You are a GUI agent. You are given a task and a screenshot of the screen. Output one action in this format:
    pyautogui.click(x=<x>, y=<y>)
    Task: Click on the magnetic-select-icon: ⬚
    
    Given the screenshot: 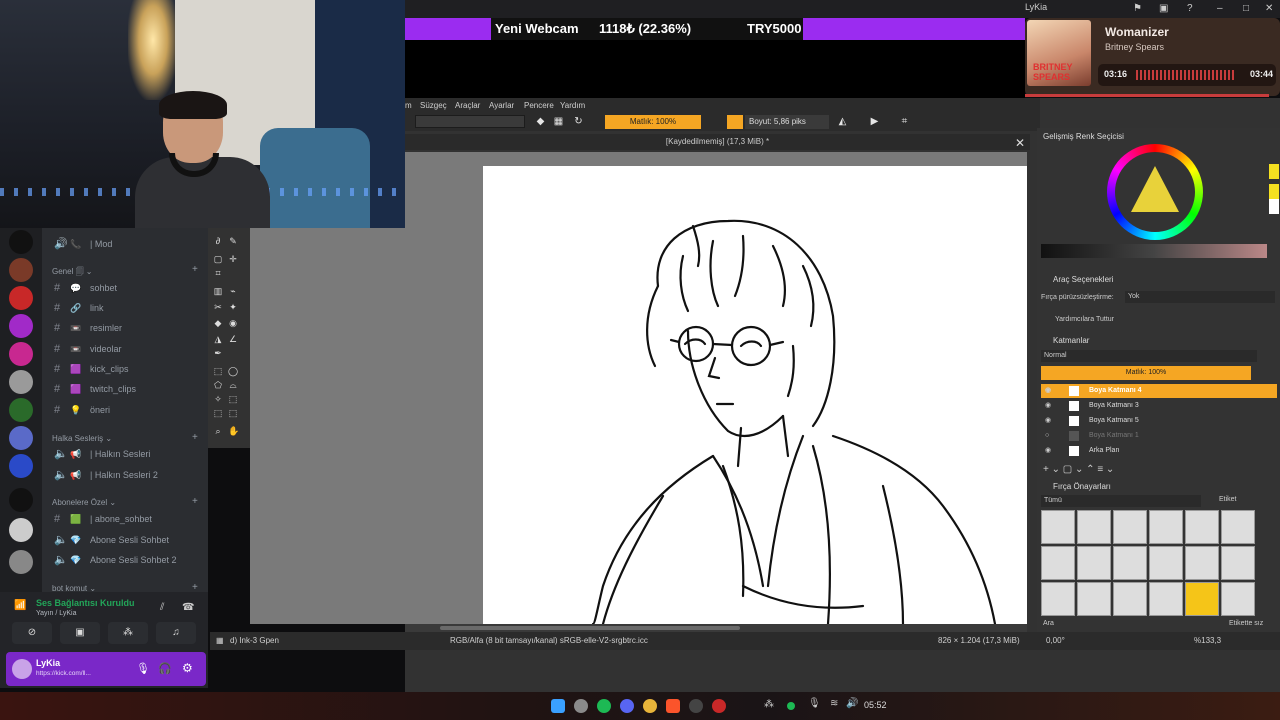 What is the action you would take?
    pyautogui.click(x=233, y=413)
    